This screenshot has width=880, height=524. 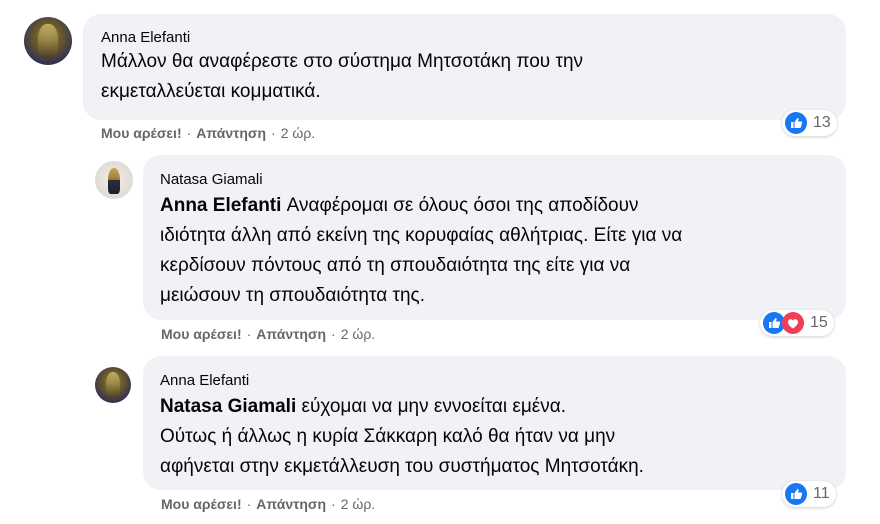 What do you see at coordinates (228, 406) in the screenshot?
I see `mention-link: Natasa Giamali` at bounding box center [228, 406].